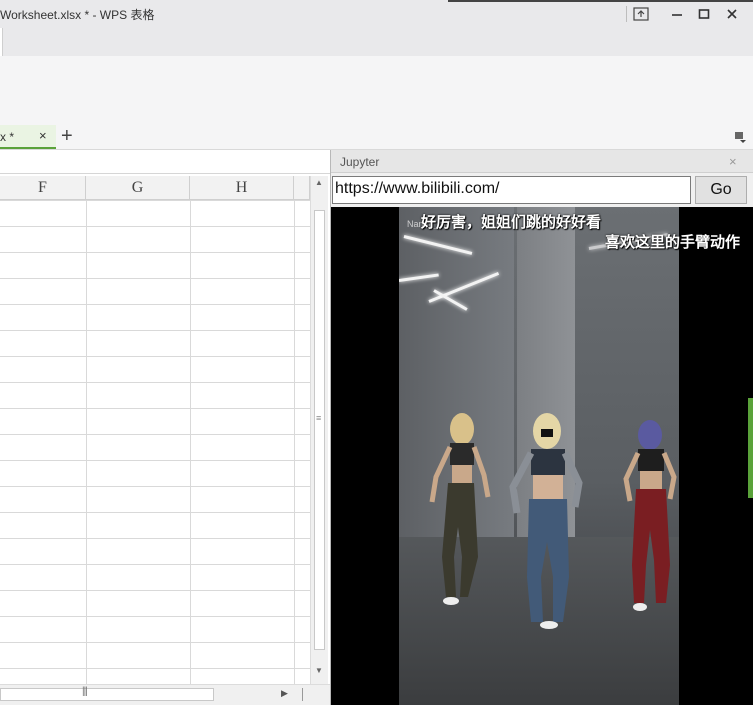 The width and height of the screenshot is (753, 705). I want to click on window-title: Worksheet.xlsx * - WPS 表格, so click(77, 15).